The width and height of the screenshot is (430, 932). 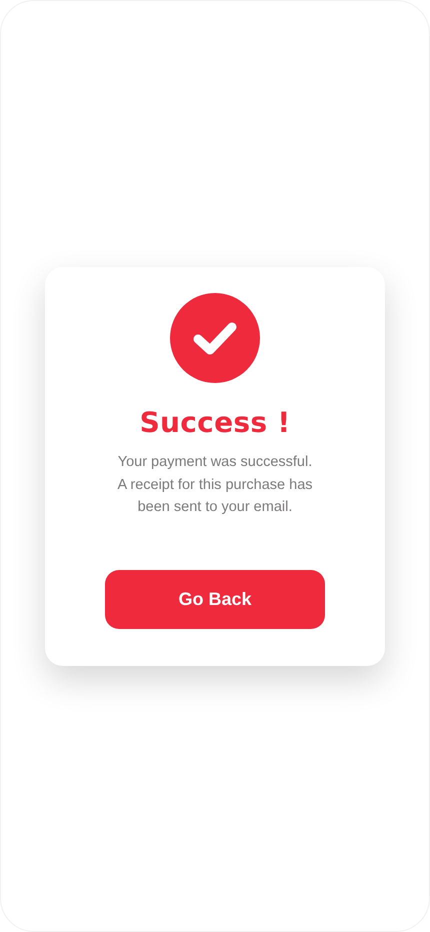 I want to click on success-title: Success !, so click(x=215, y=423).